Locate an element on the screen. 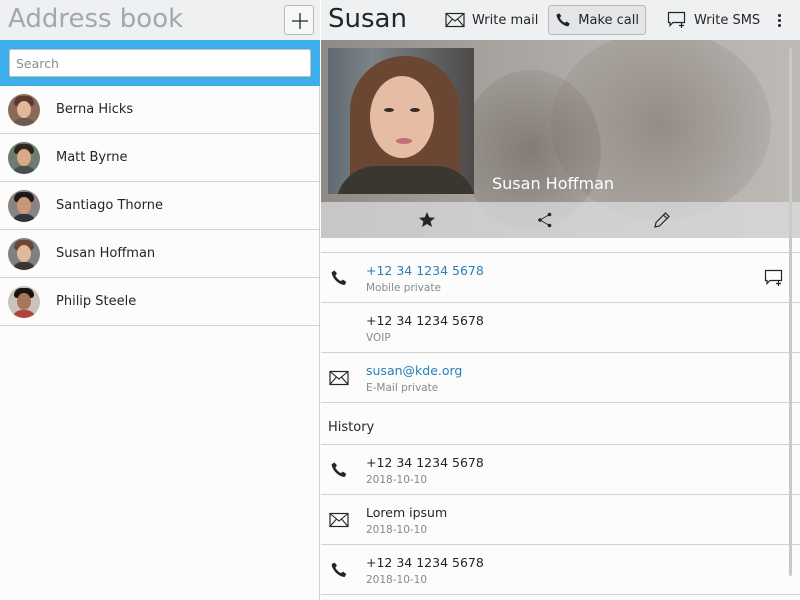  message-icon is located at coordinates (676, 19).